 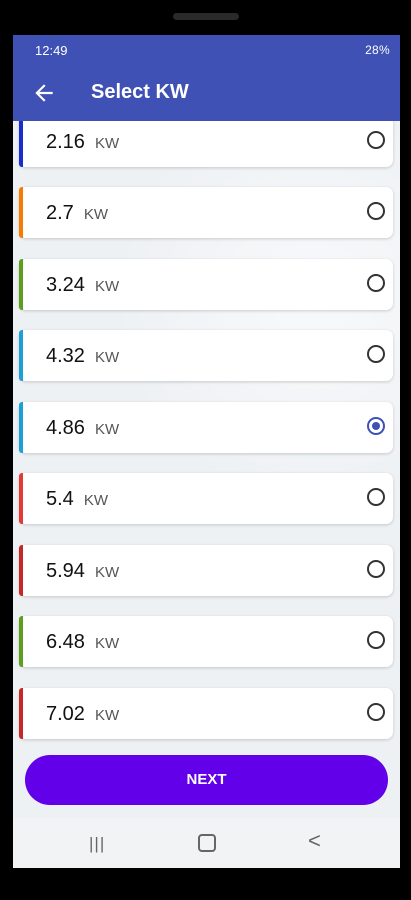 What do you see at coordinates (65, 142) in the screenshot?
I see `kw-value: 2.16` at bounding box center [65, 142].